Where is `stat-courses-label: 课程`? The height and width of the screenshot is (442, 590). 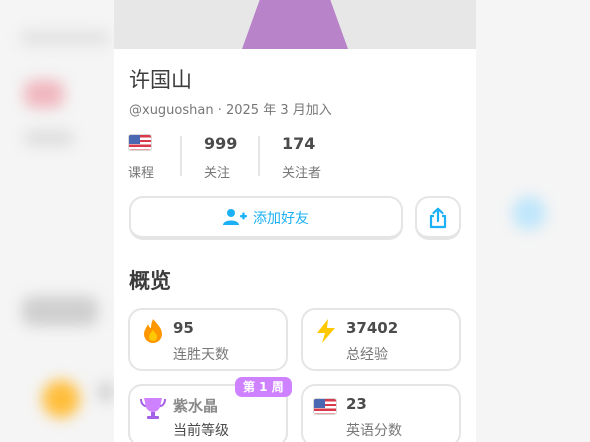 stat-courses-label: 课程 is located at coordinates (141, 173).